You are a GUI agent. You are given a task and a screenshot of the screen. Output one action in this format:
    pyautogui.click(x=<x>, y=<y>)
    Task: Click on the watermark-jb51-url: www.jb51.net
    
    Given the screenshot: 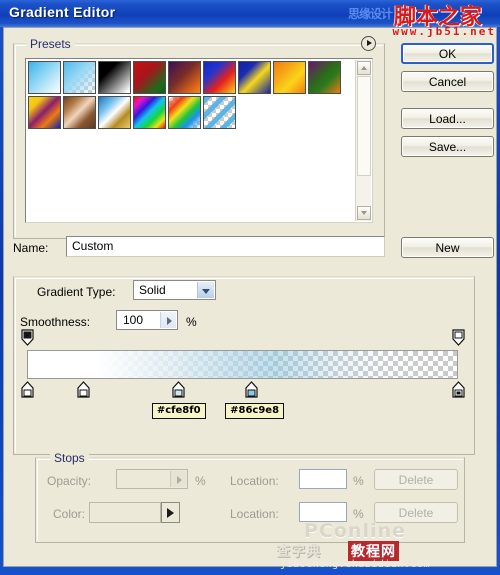 What is the action you would take?
    pyautogui.click(x=444, y=31)
    